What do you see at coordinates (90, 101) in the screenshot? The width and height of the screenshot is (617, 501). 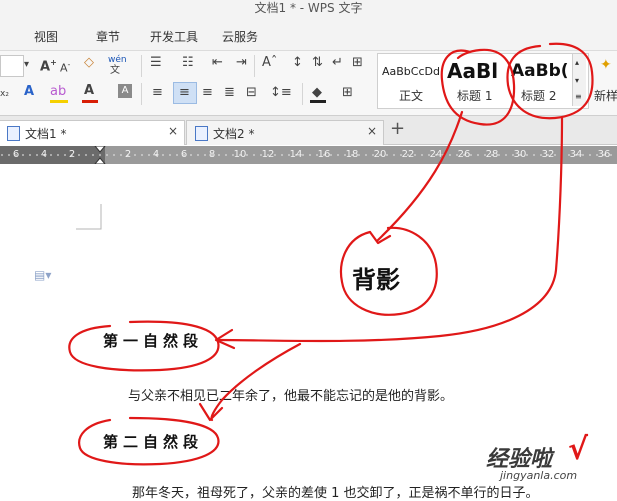 I see `font-color-bar` at bounding box center [90, 101].